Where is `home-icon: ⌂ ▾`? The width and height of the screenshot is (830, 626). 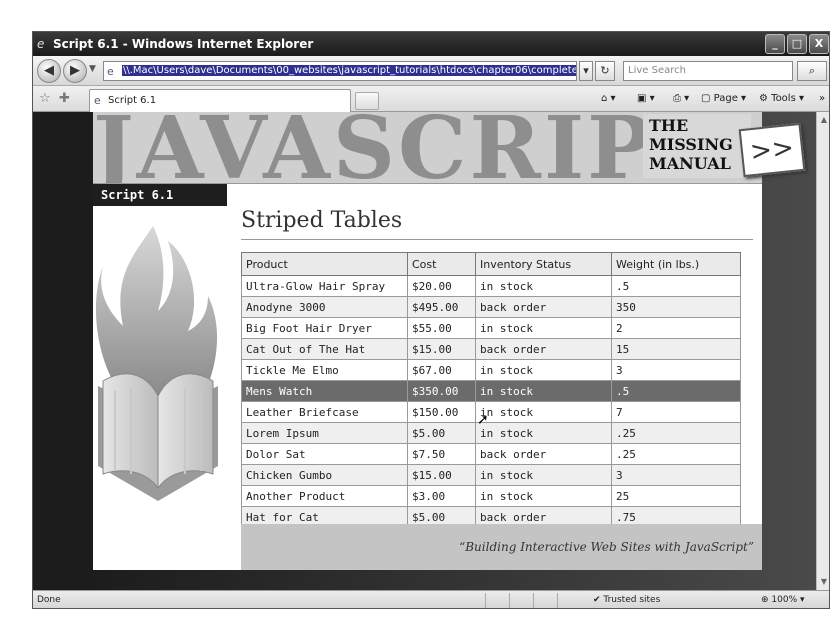
home-icon: ⌂ ▾ is located at coordinates (608, 99).